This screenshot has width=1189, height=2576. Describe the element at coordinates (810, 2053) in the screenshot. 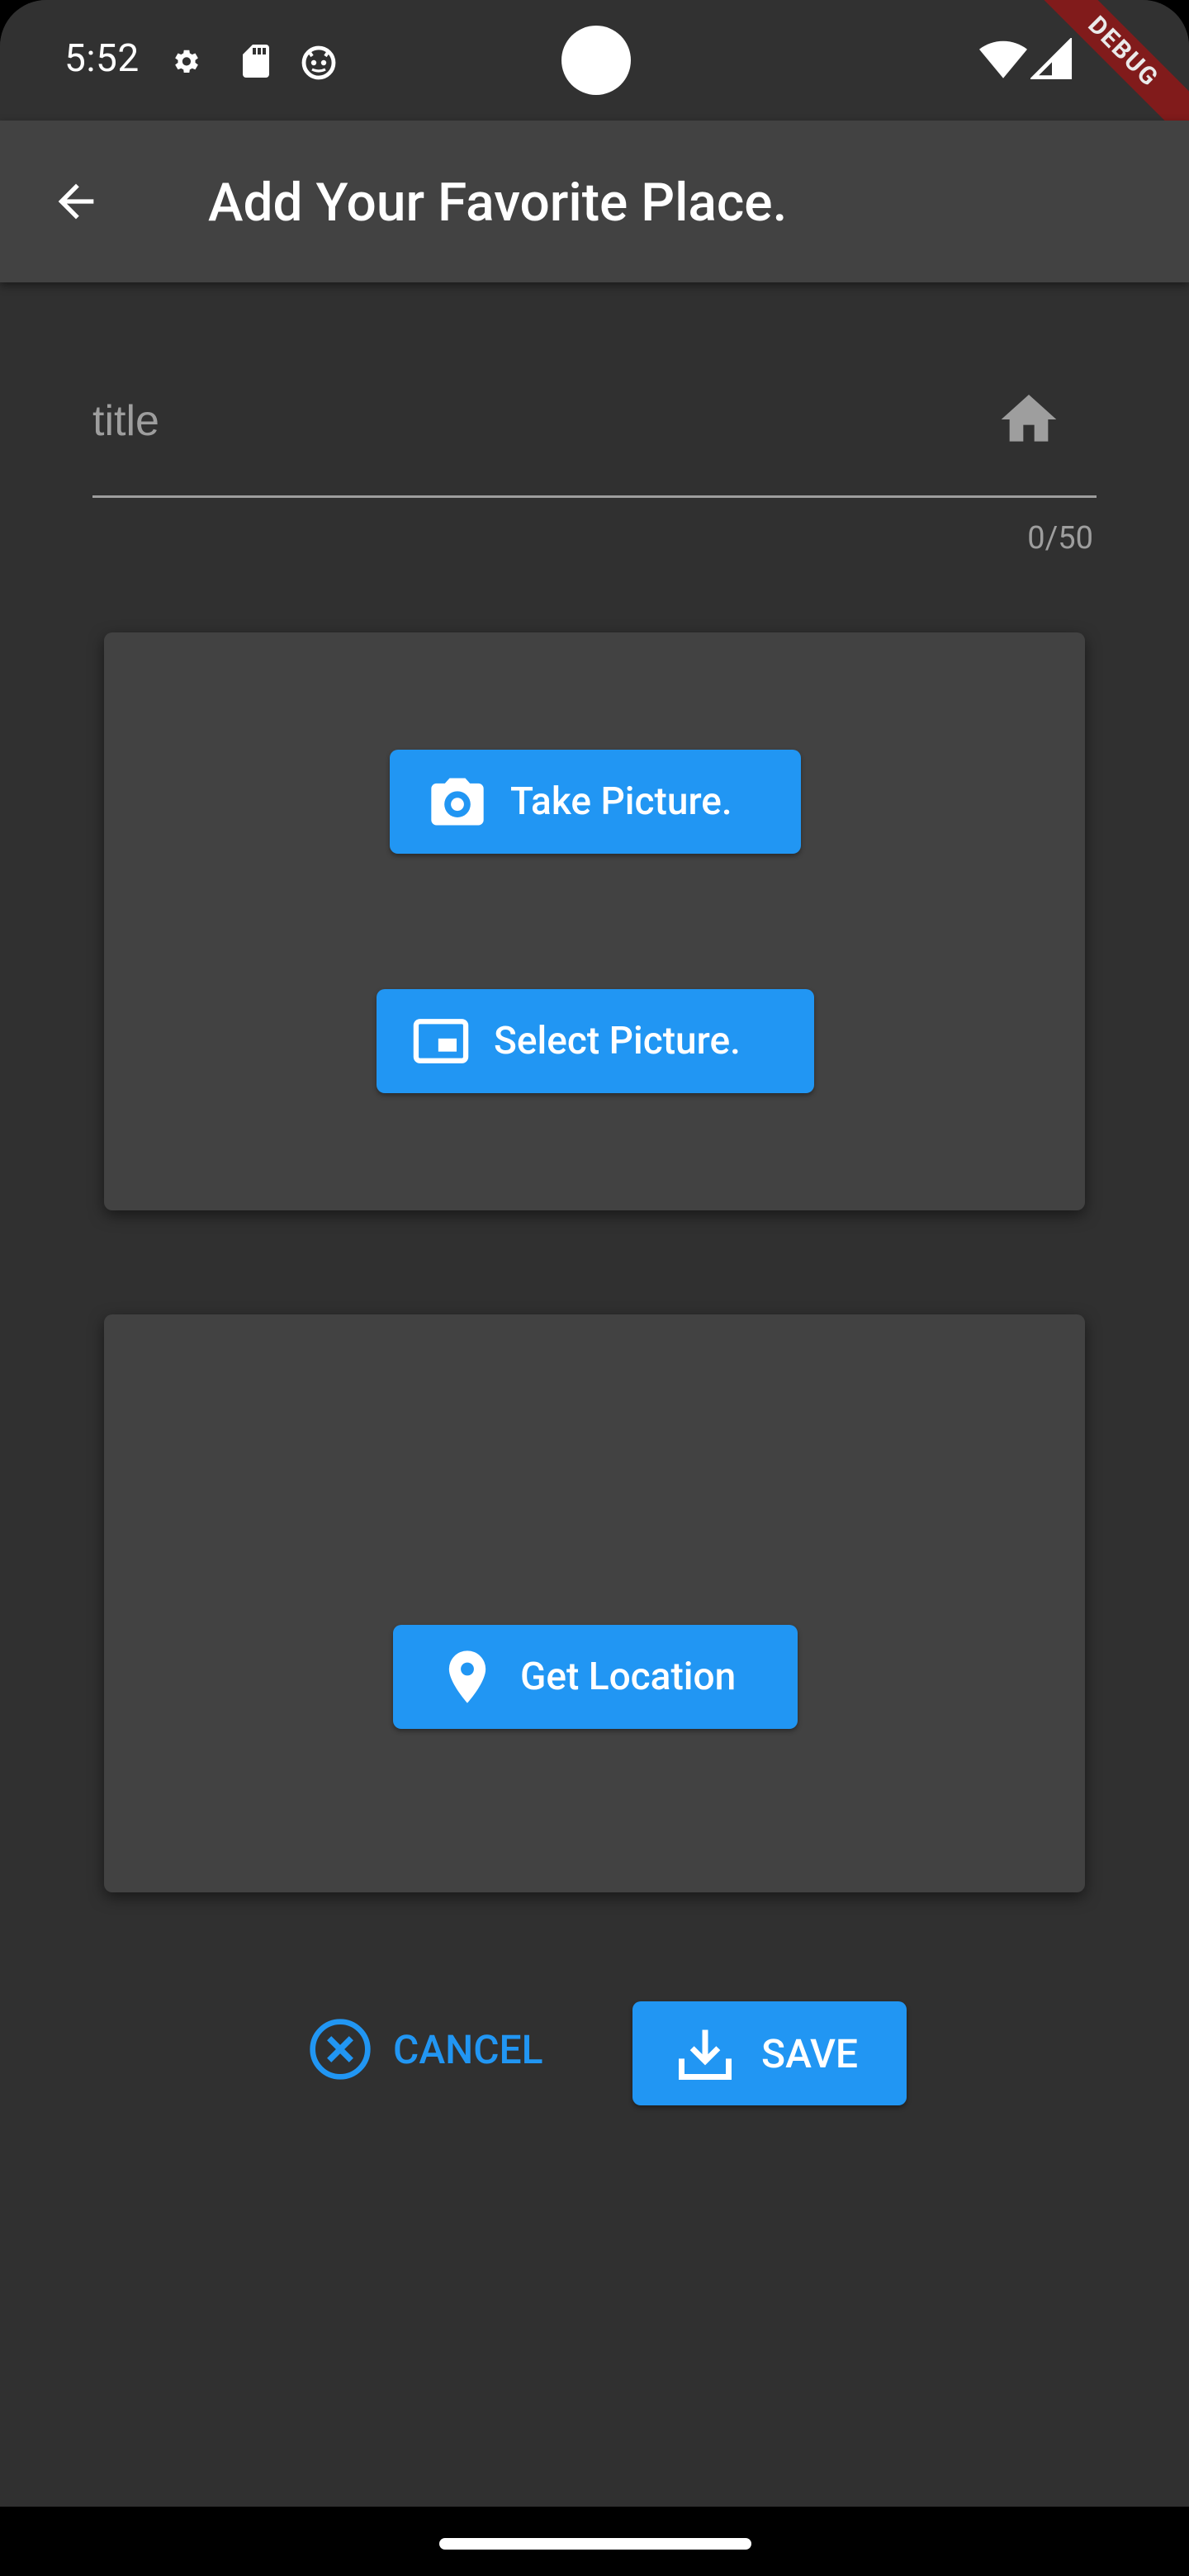

I see `save-label: SAVE` at that location.